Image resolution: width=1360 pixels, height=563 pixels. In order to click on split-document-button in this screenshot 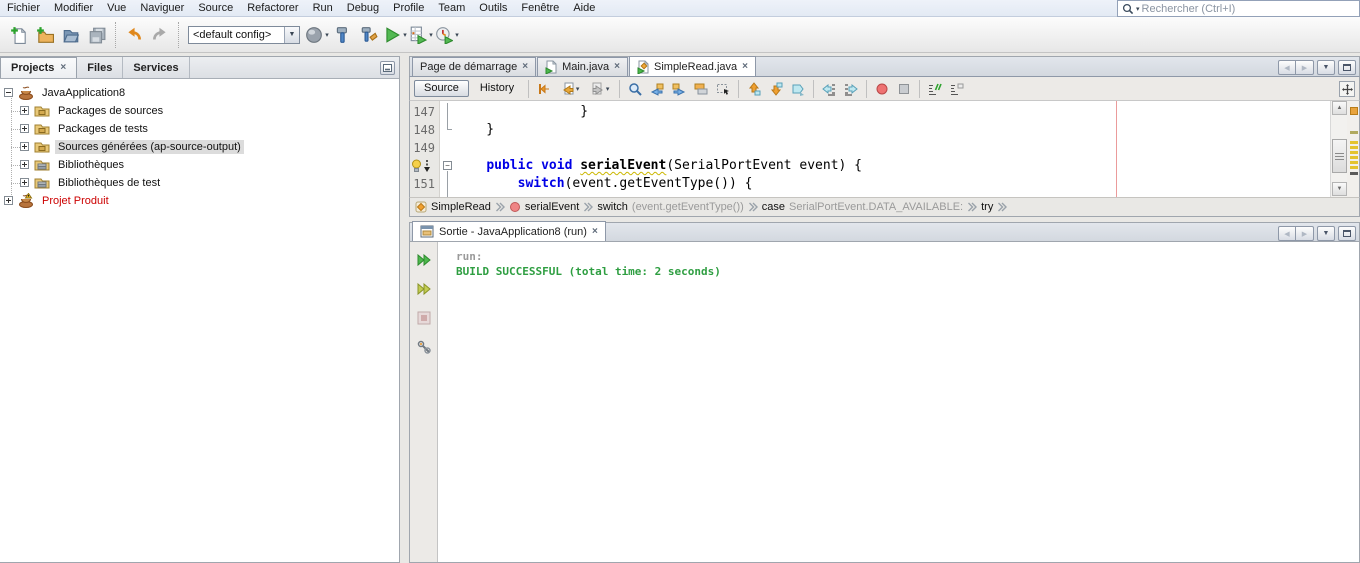, I will do `click(1347, 89)`.